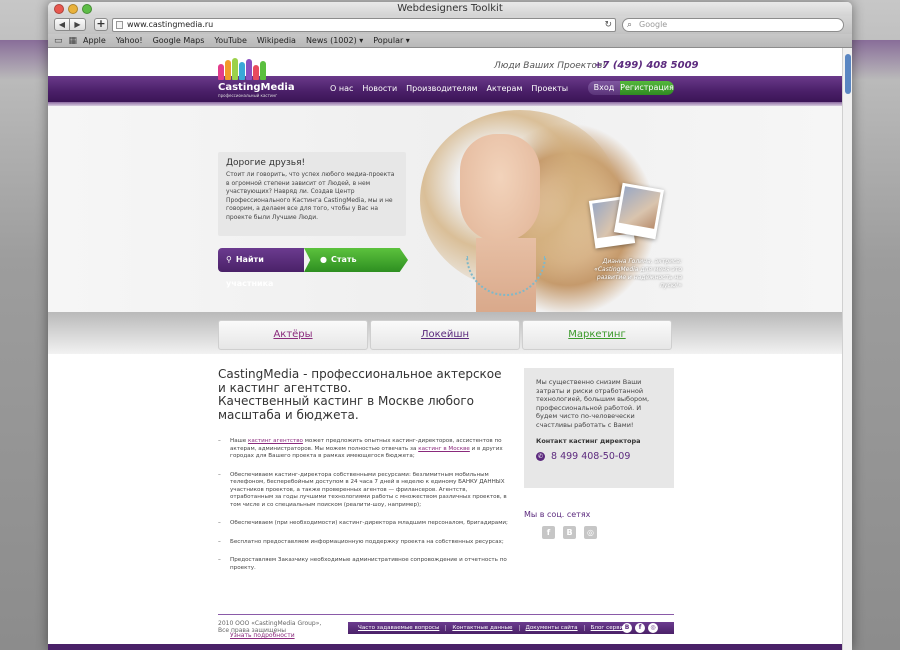 Image resolution: width=900 pixels, height=650 pixels. What do you see at coordinates (364, 25) in the screenshot?
I see `address-bar: www.castingmedia.ru ↻` at bounding box center [364, 25].